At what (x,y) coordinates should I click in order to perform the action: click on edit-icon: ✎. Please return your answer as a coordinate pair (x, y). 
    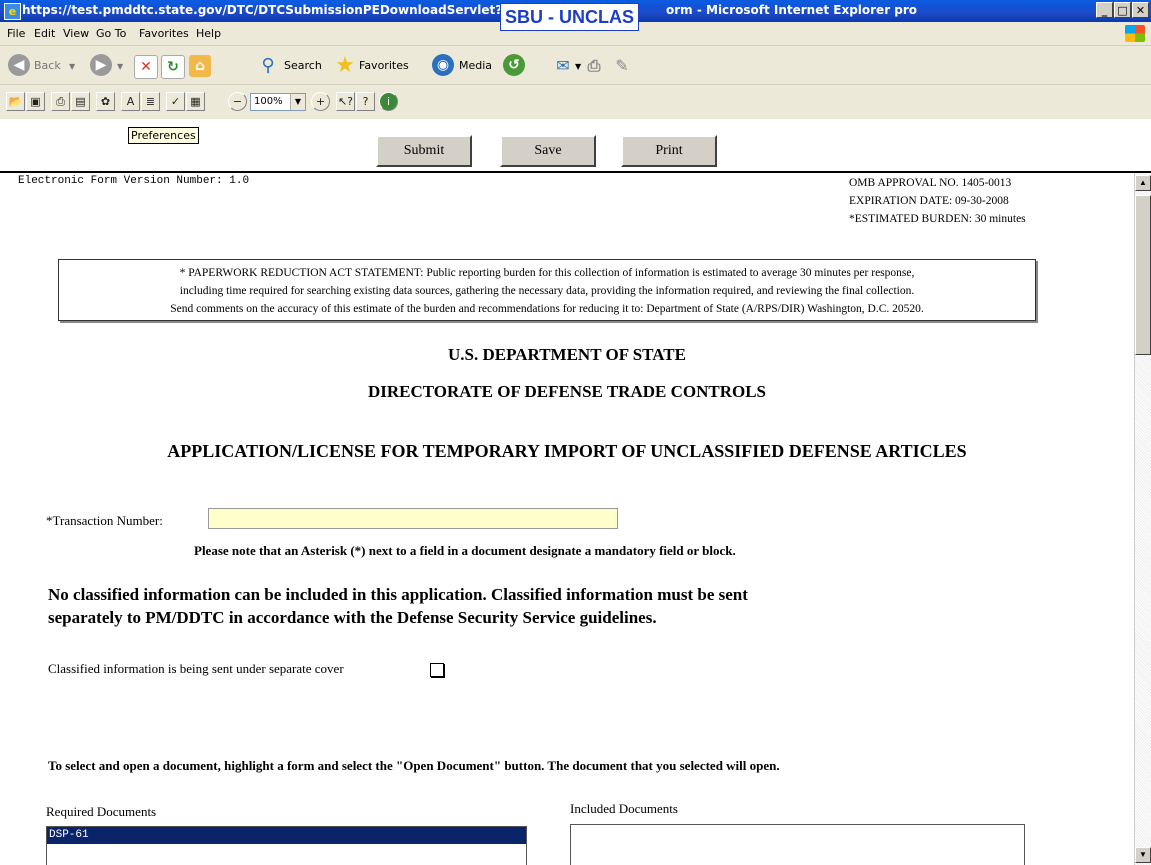
    Looking at the image, I should click on (622, 66).